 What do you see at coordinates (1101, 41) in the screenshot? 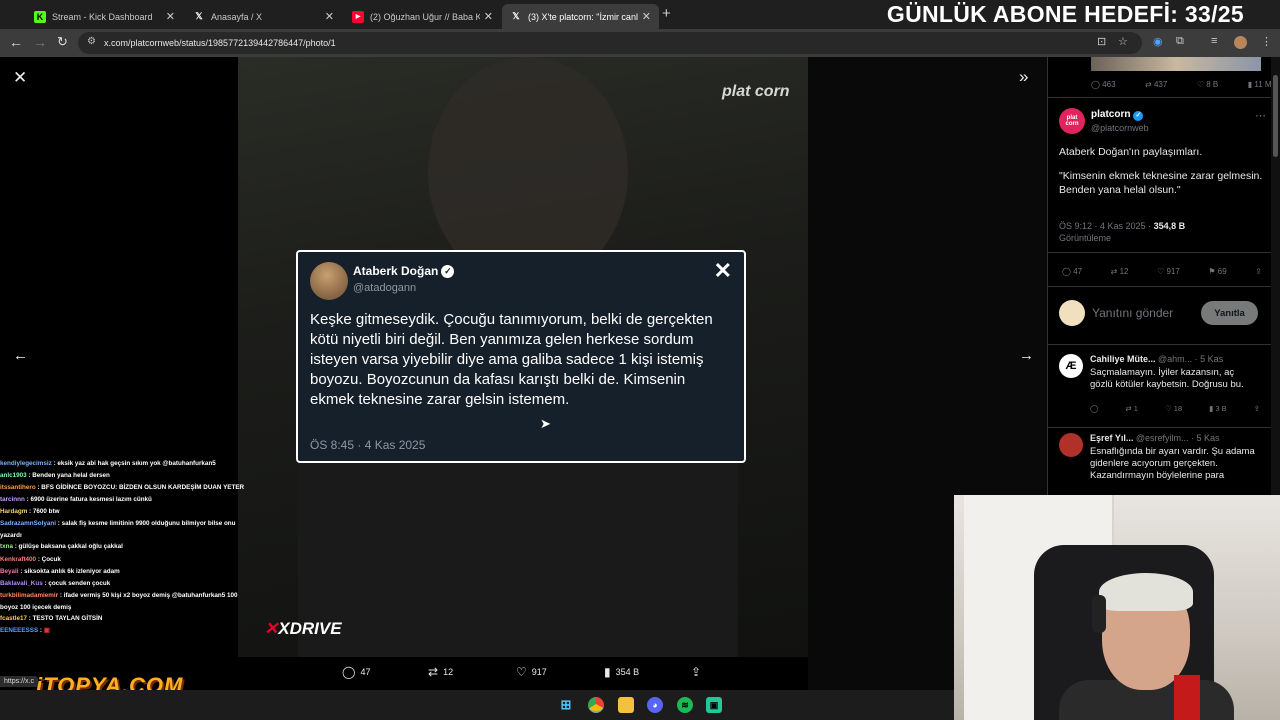
I see `install-icon: ⊡` at bounding box center [1101, 41].